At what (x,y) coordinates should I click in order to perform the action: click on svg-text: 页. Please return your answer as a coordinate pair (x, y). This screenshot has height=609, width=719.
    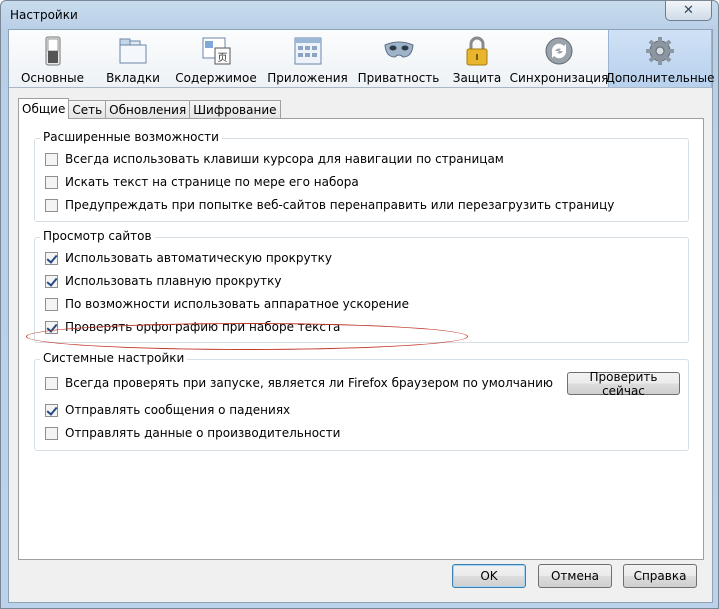
    Looking at the image, I should click on (223, 58).